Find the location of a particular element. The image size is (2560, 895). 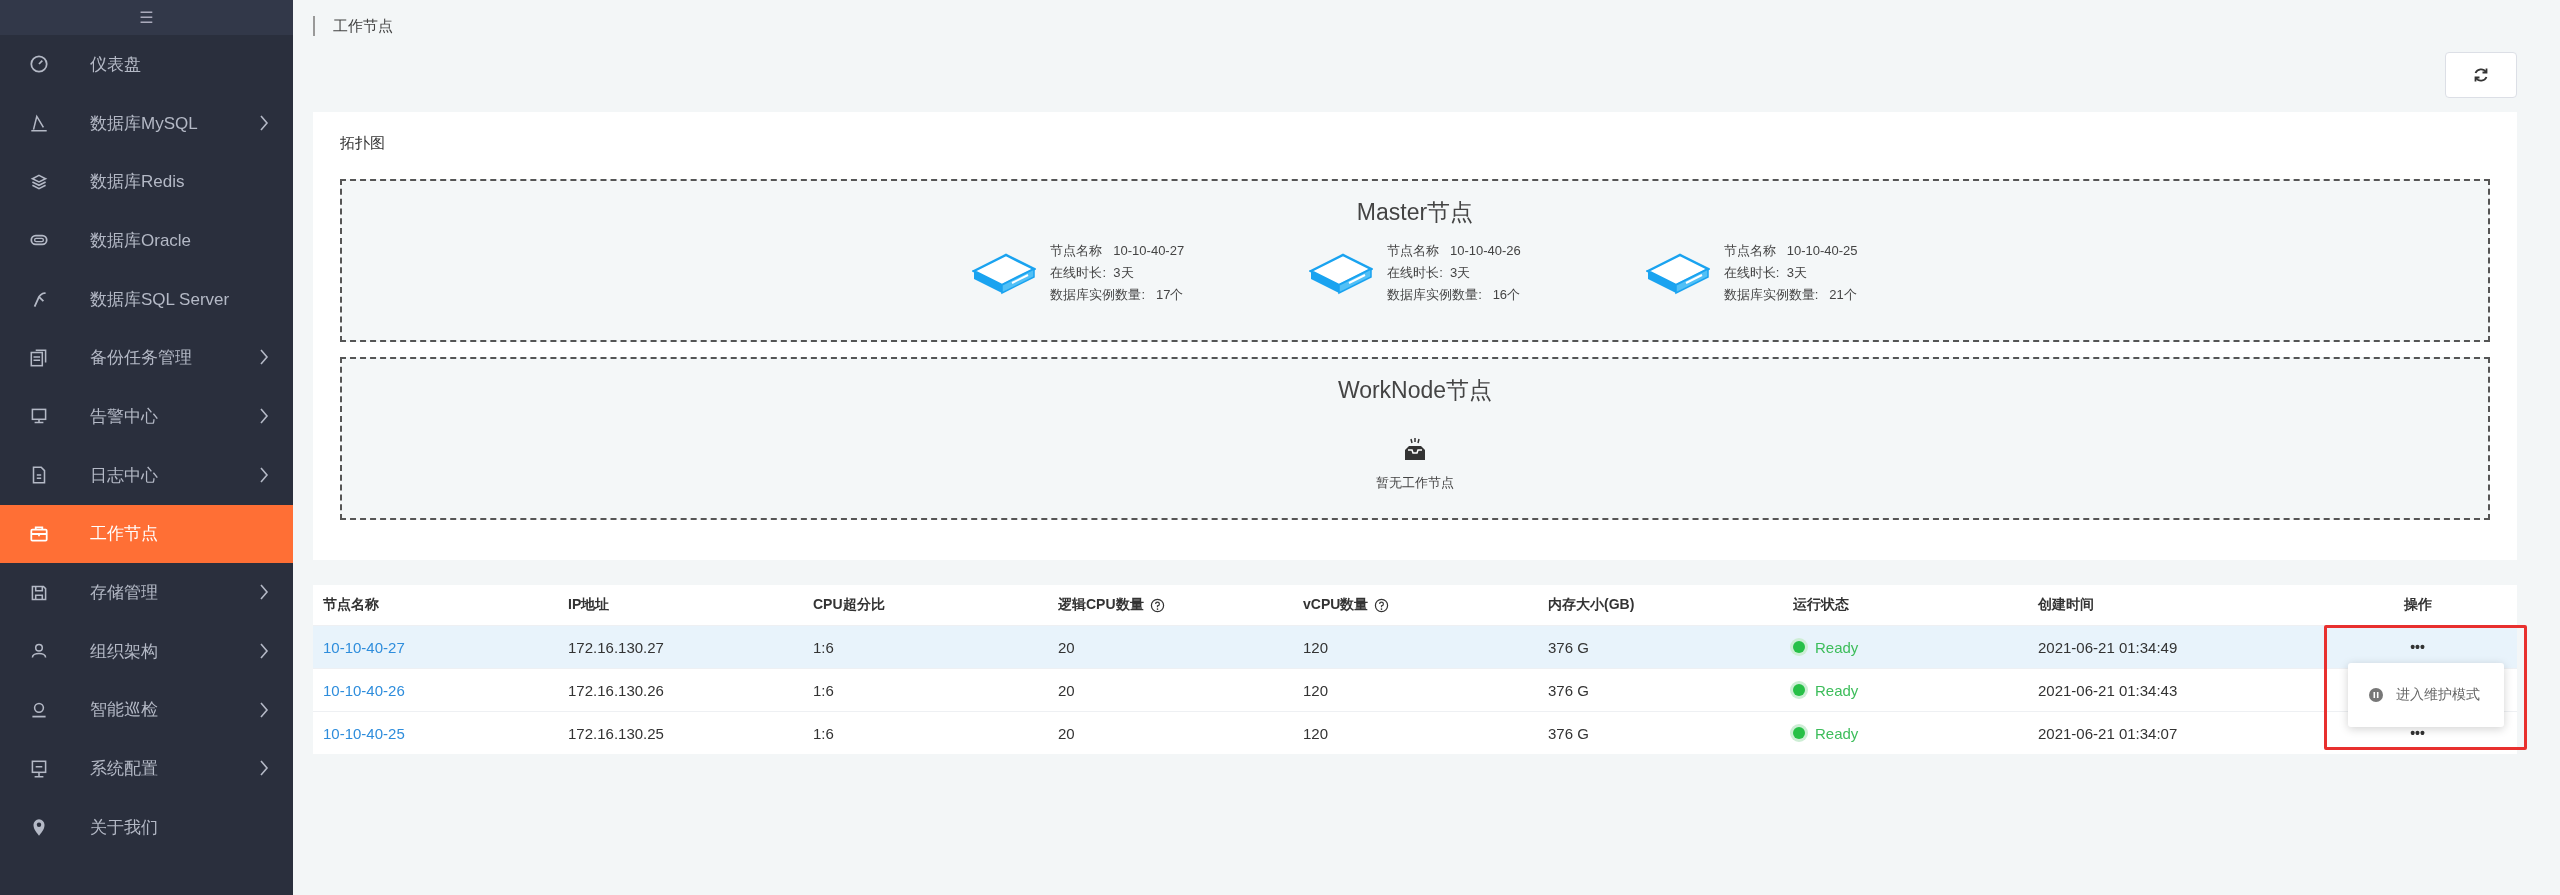

refresh-button is located at coordinates (2481, 75).